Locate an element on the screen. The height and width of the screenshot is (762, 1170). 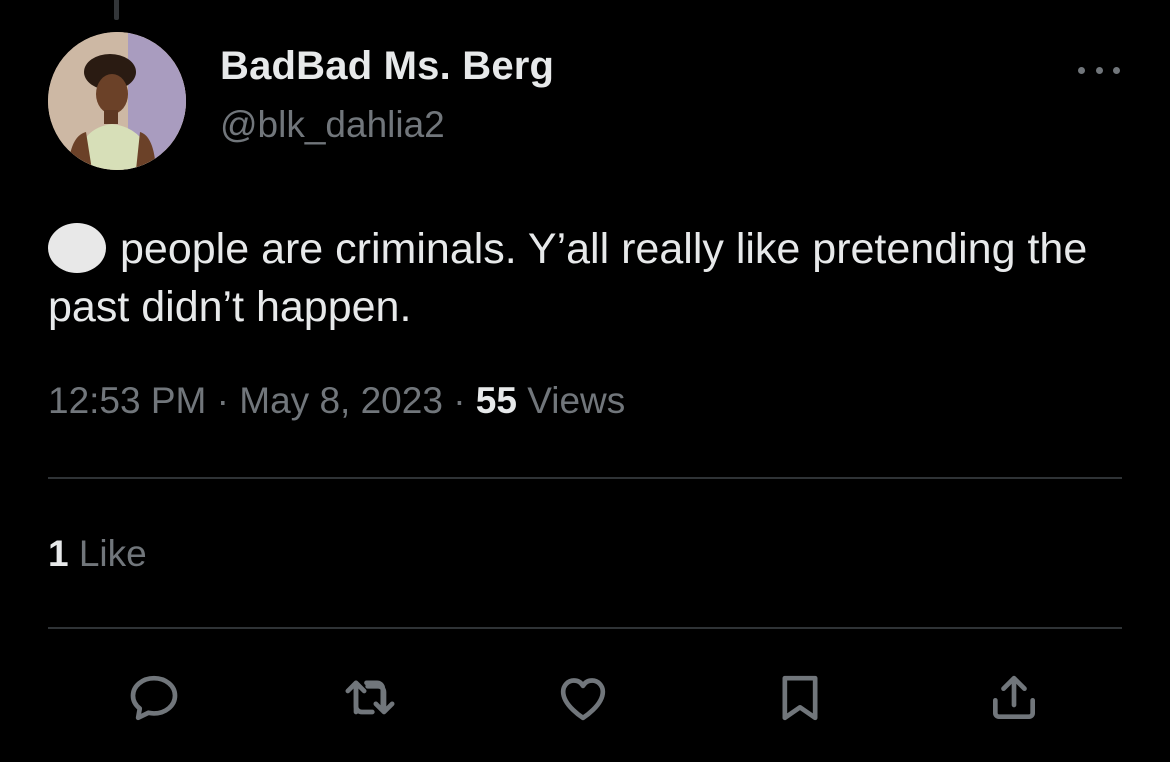
author-handle: @blk_dahlia2 is located at coordinates (332, 125).